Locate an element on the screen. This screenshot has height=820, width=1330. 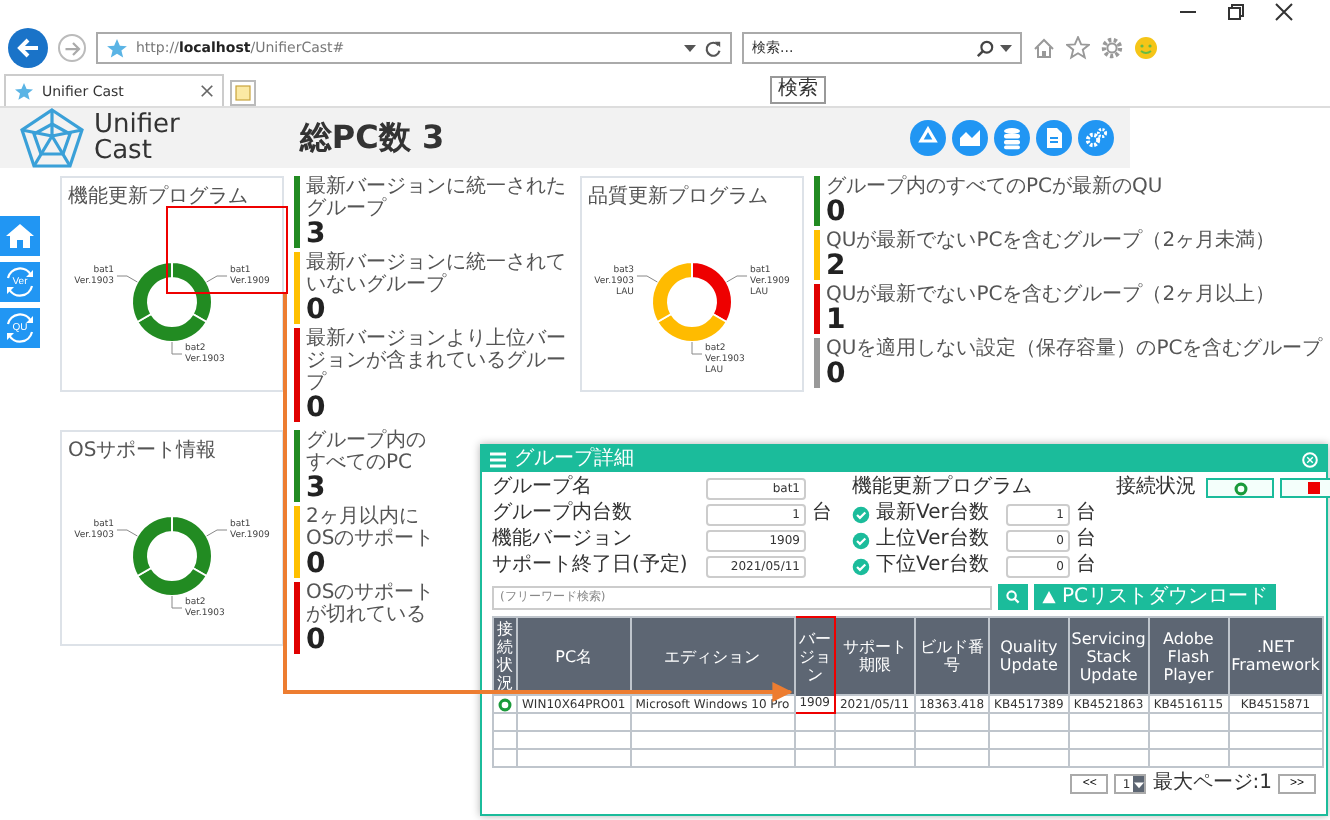
settings-button is located at coordinates (1096, 138).